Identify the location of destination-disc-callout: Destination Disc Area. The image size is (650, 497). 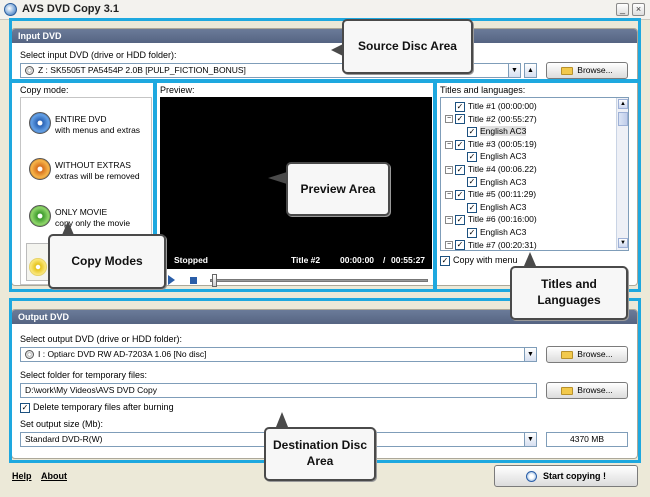
(320, 454).